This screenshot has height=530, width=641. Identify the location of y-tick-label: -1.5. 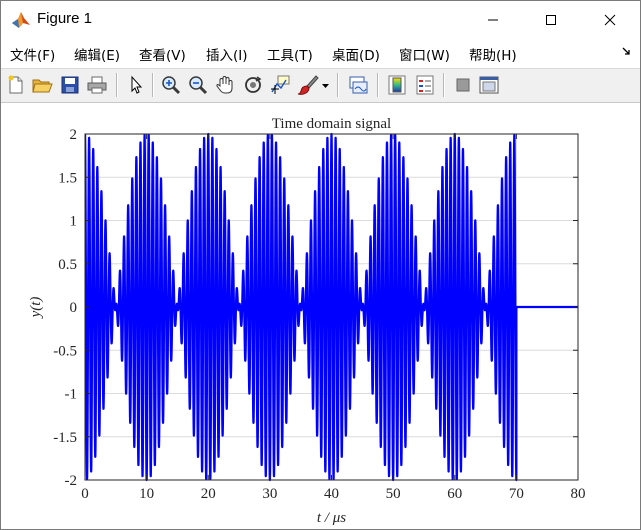
(65, 438).